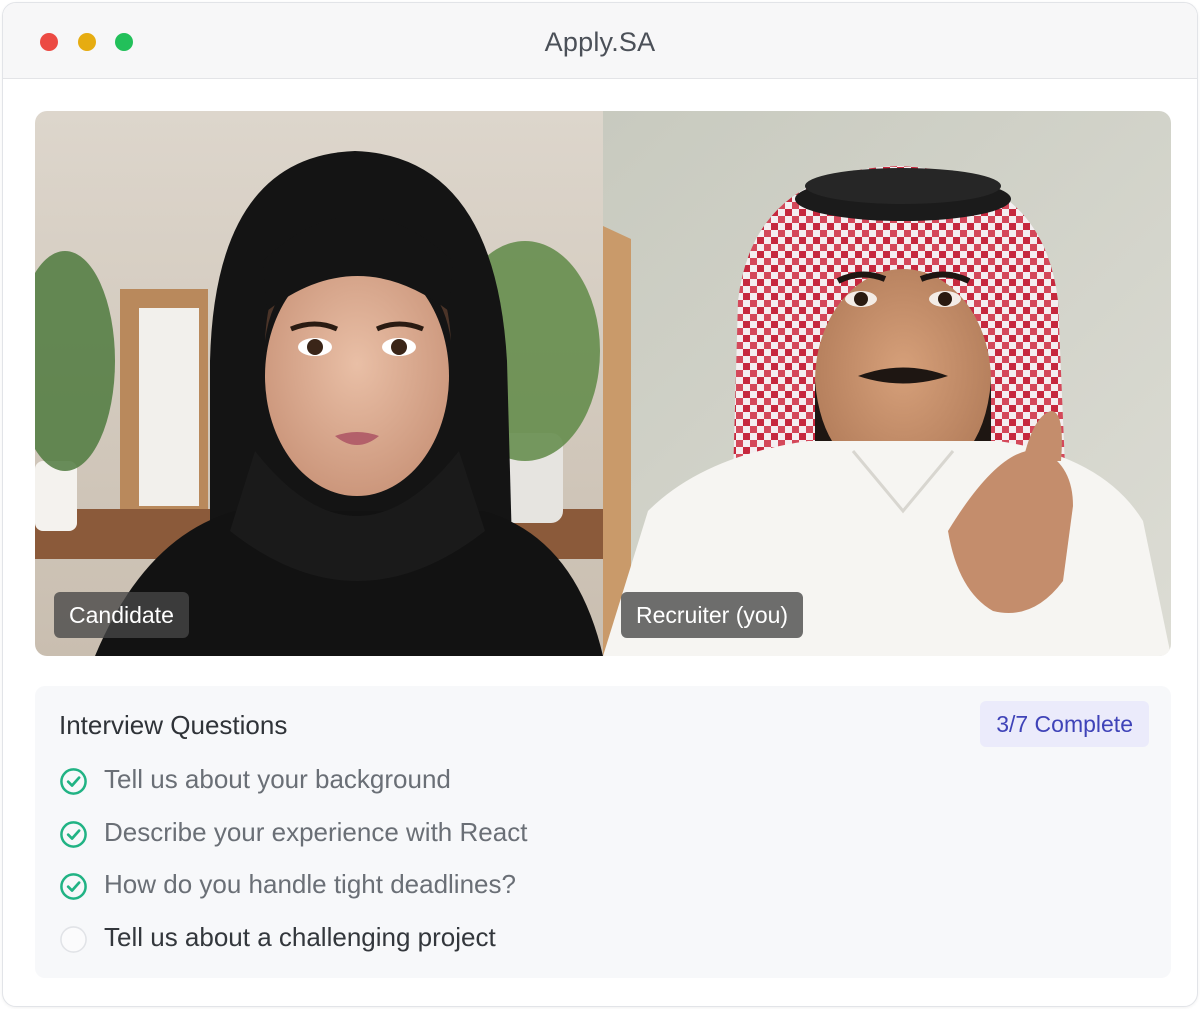 This screenshot has height=1009, width=1200. Describe the element at coordinates (277, 779) in the screenshot. I see `question-text: Tell us about your background` at that location.